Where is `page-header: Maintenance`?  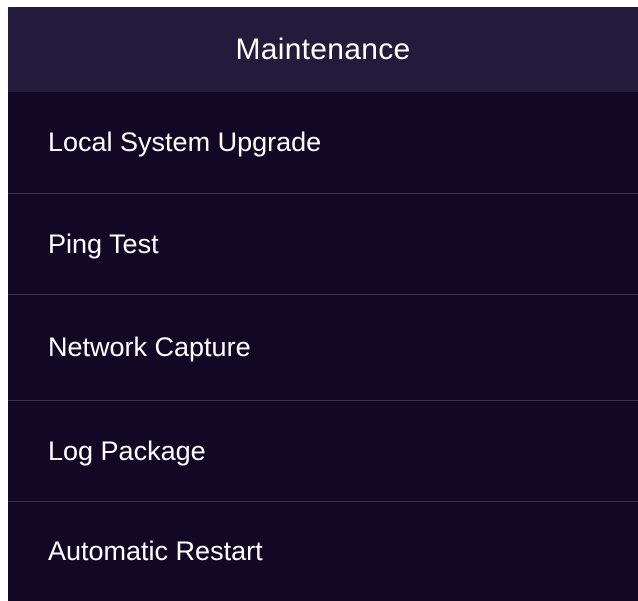 page-header: Maintenance is located at coordinates (323, 49).